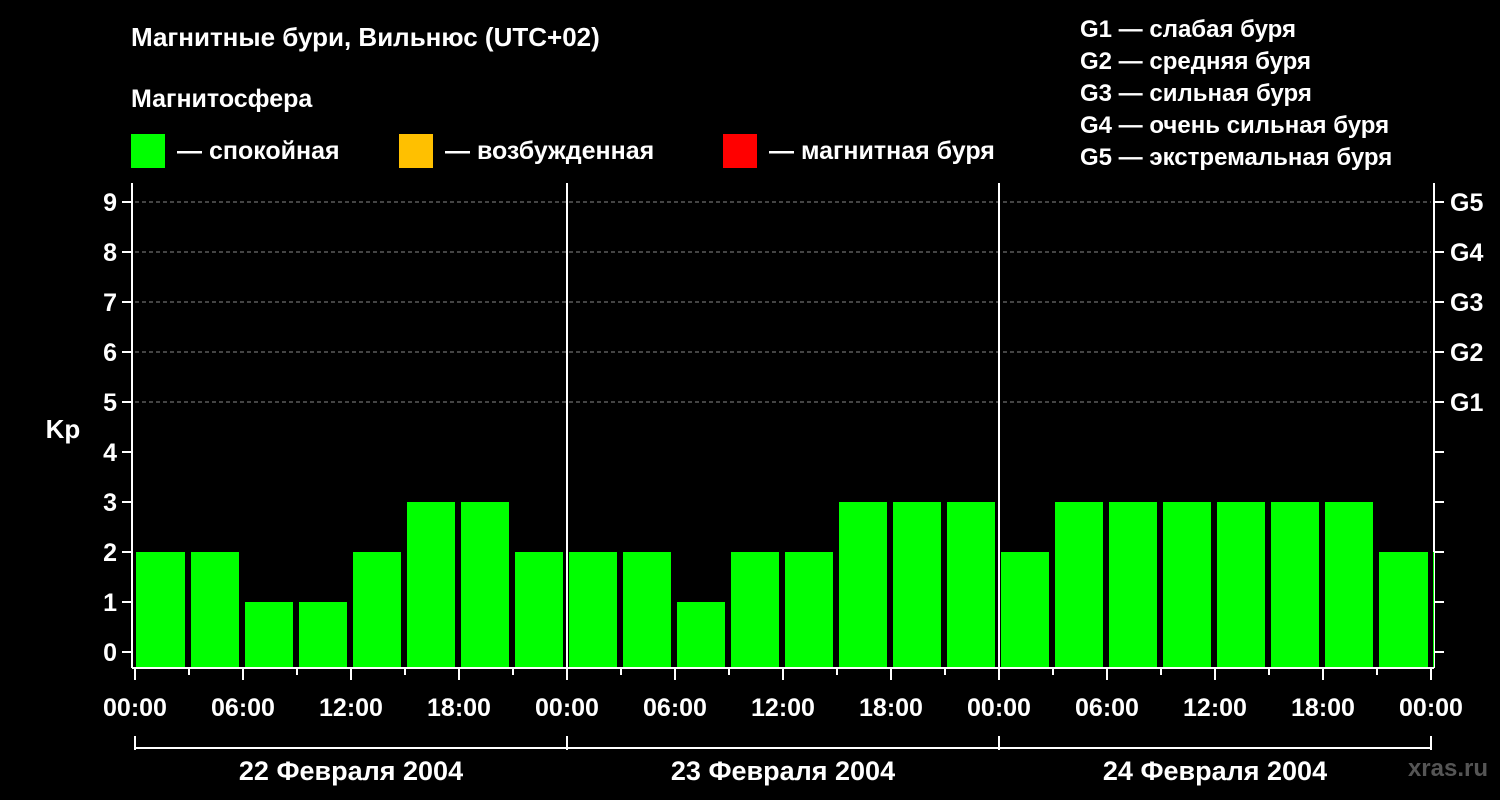  What do you see at coordinates (1466, 353) in the screenshot?
I see `g-level-label: G2` at bounding box center [1466, 353].